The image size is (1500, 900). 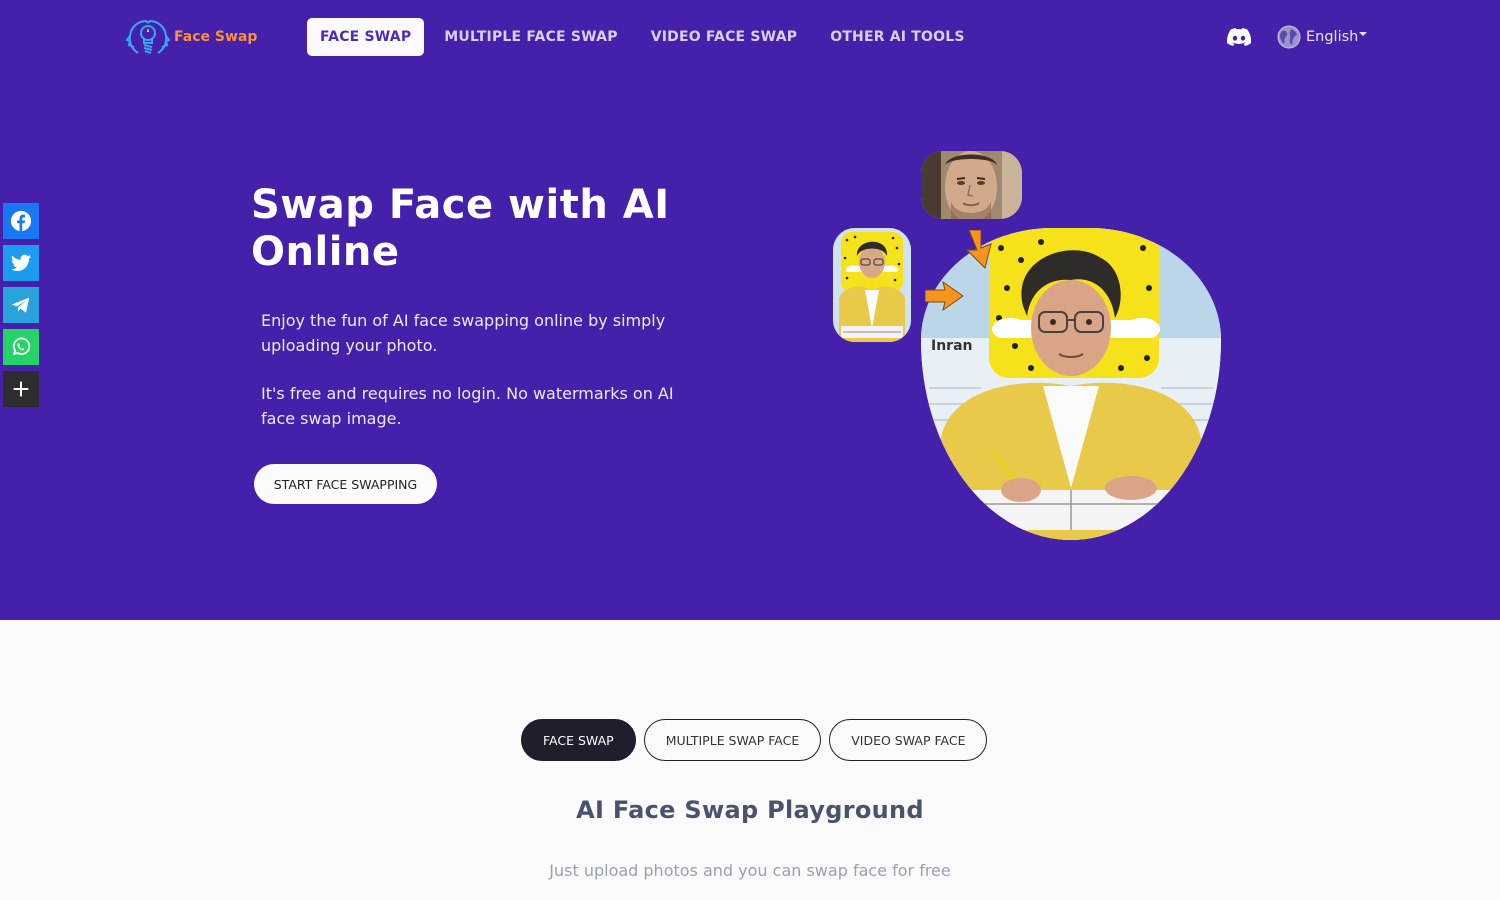 I want to click on share-twitter-button, so click(x=21, y=263).